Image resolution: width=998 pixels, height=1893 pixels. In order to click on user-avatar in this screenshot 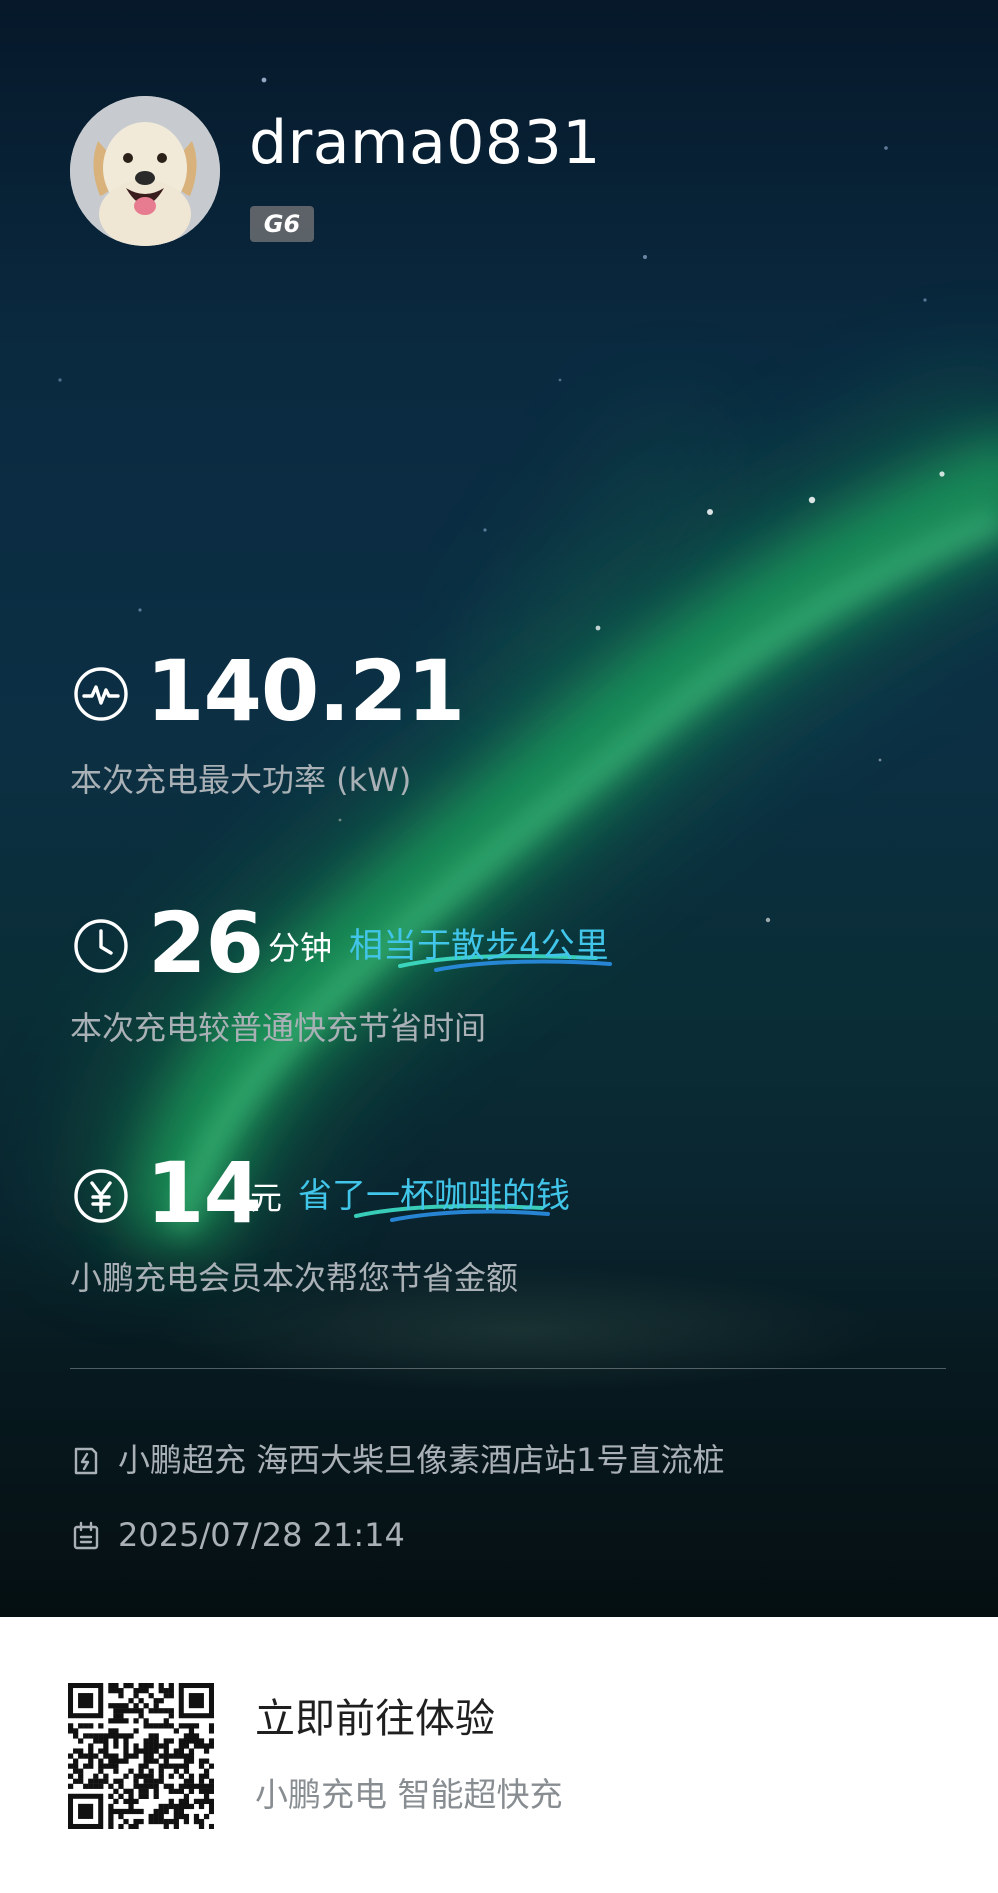, I will do `click(145, 171)`.